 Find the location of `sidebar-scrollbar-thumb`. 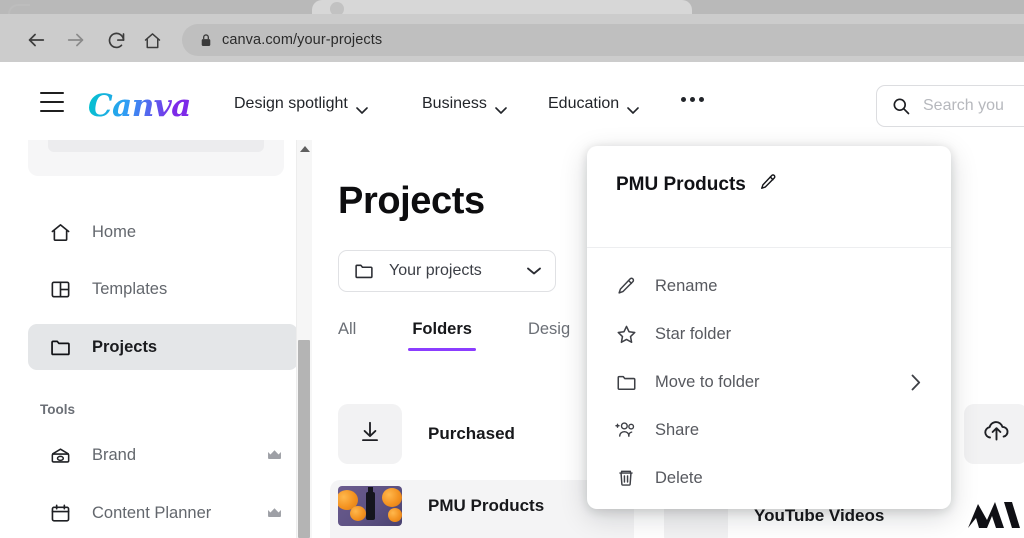

sidebar-scrollbar-thumb is located at coordinates (304, 439).